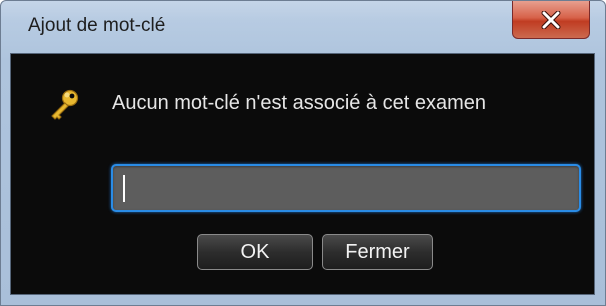 This screenshot has width=606, height=306. Describe the element at coordinates (299, 103) in the screenshot. I see `no-keyword-message: Aucun mot-clé n'est associé à cet examen` at that location.